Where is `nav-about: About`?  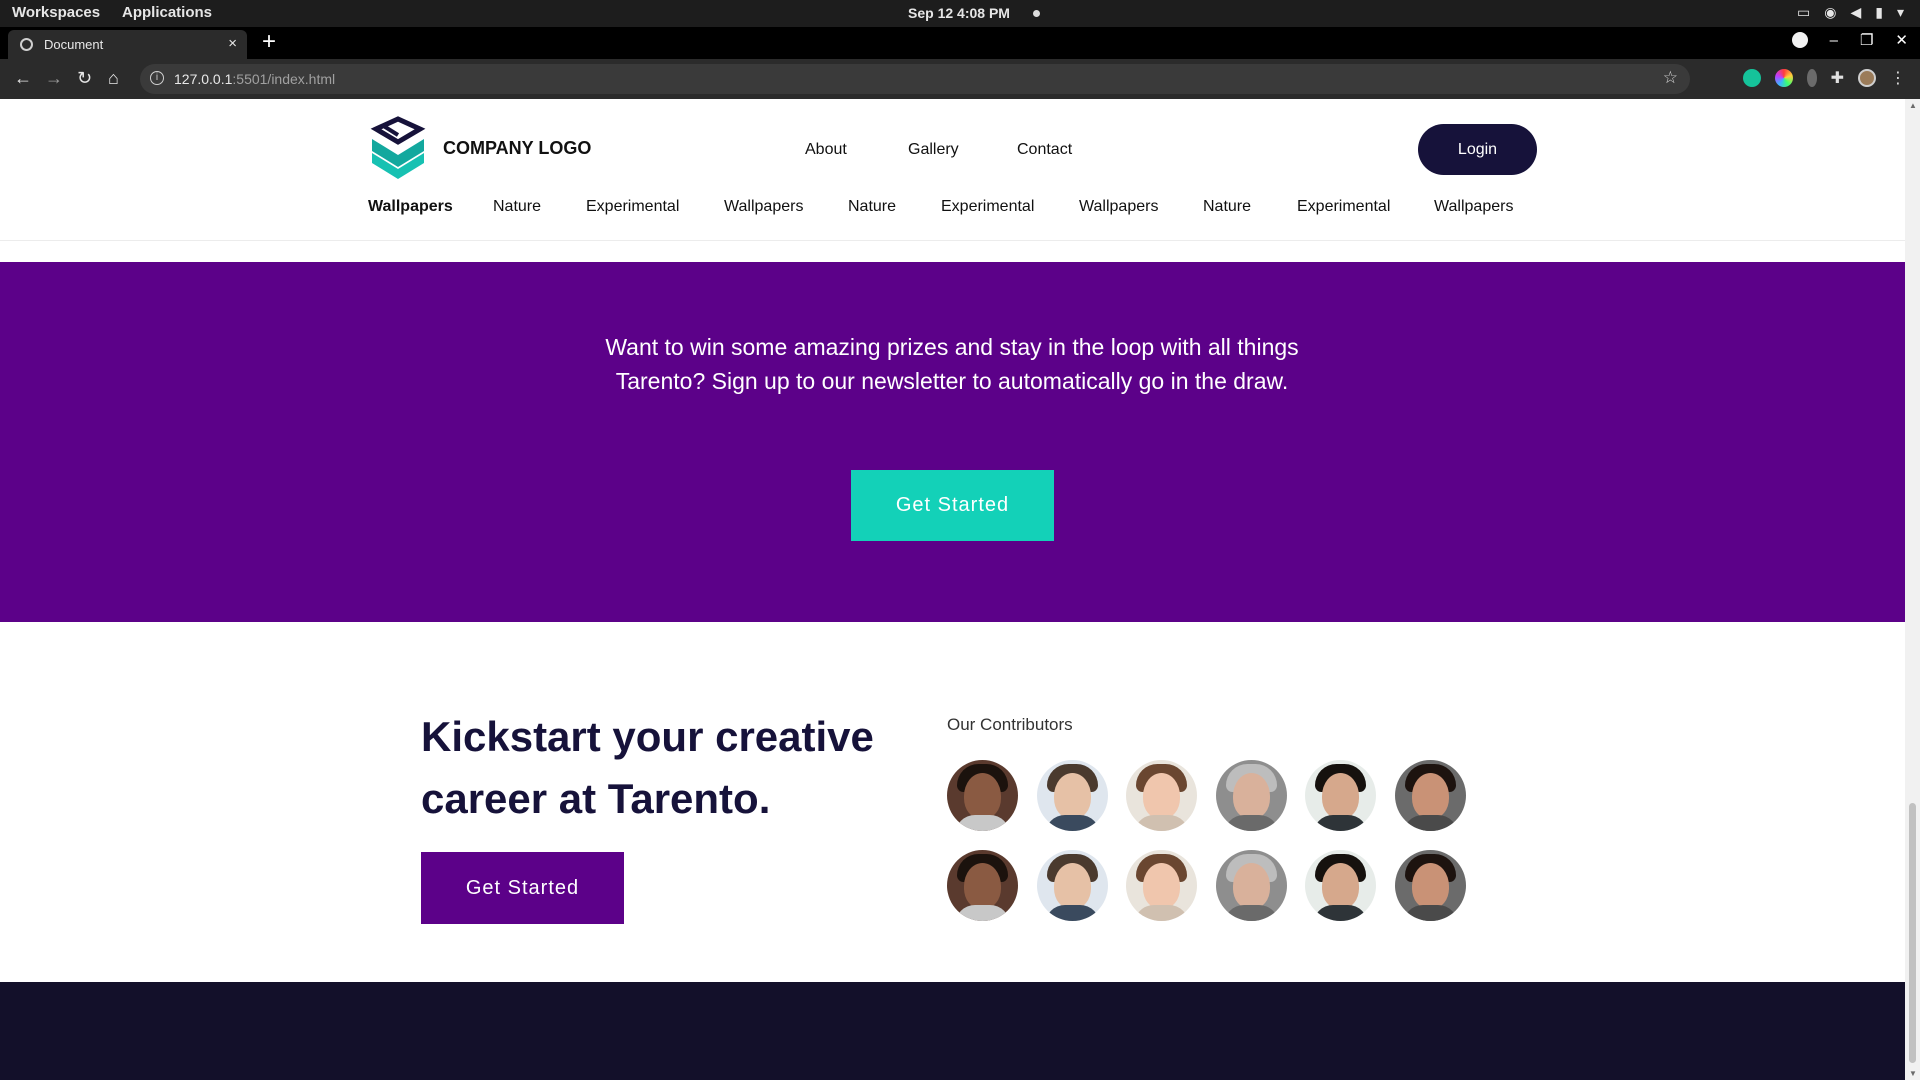 nav-about: About is located at coordinates (826, 150).